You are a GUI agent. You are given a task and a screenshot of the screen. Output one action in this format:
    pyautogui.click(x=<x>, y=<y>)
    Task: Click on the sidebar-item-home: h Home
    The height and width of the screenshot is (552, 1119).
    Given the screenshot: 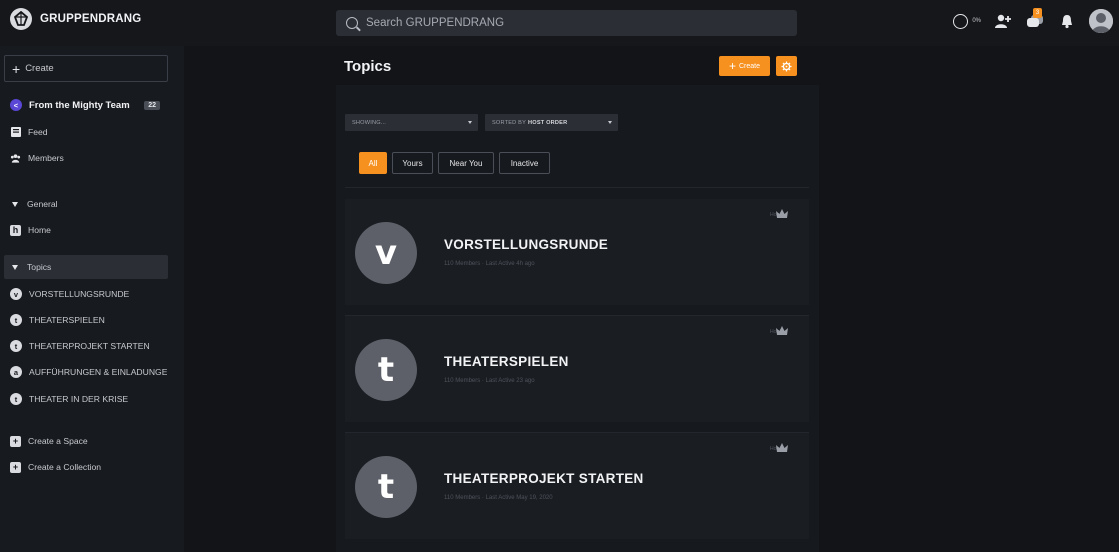 What is the action you would take?
    pyautogui.click(x=86, y=230)
    